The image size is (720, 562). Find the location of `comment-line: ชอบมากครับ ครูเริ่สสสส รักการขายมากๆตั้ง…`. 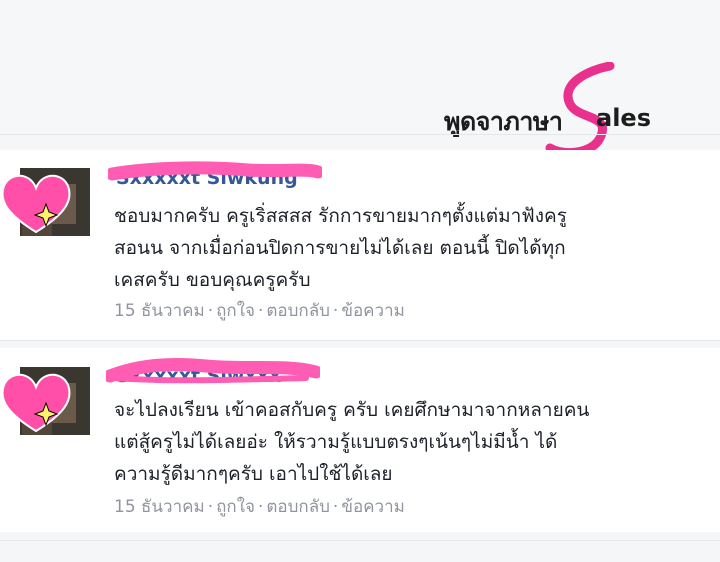

comment-line: ชอบมากครับ ครูเริ่สสสส รักการขายมากๆตั้ง… is located at coordinates (340, 216).